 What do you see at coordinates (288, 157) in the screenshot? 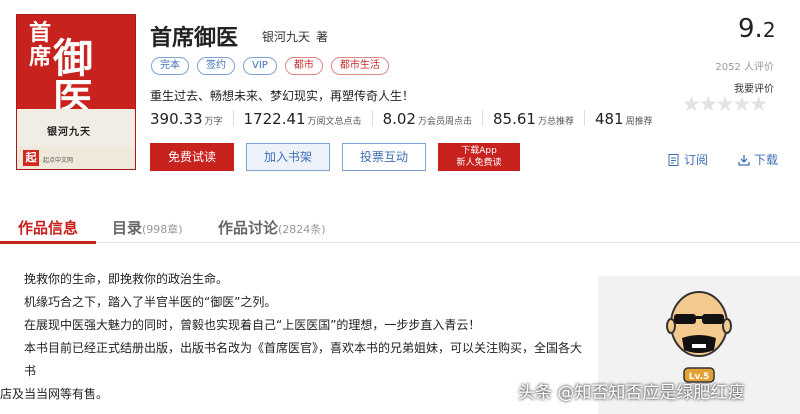
I see `add-to-shelf-button: 加入书架` at bounding box center [288, 157].